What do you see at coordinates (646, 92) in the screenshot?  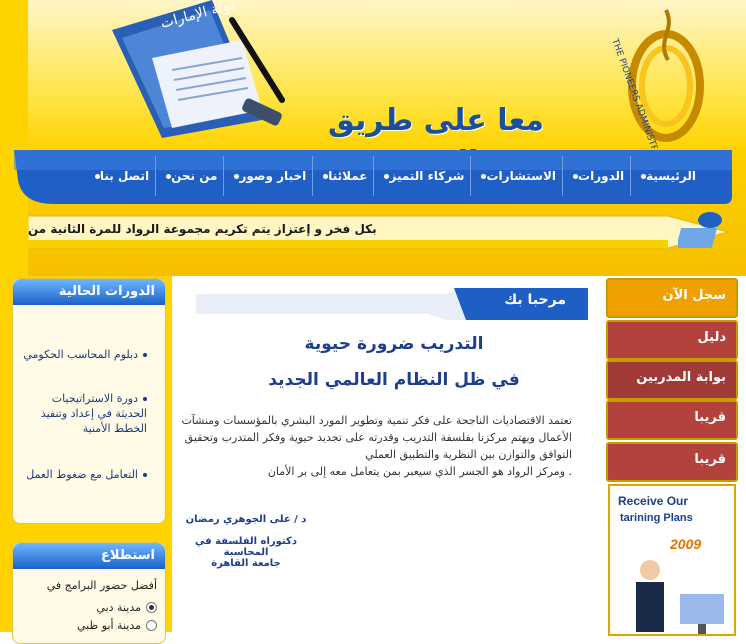 I see `logo-text: THE PIONEERS ADMINISTRATIVE TRAINING` at bounding box center [646, 92].